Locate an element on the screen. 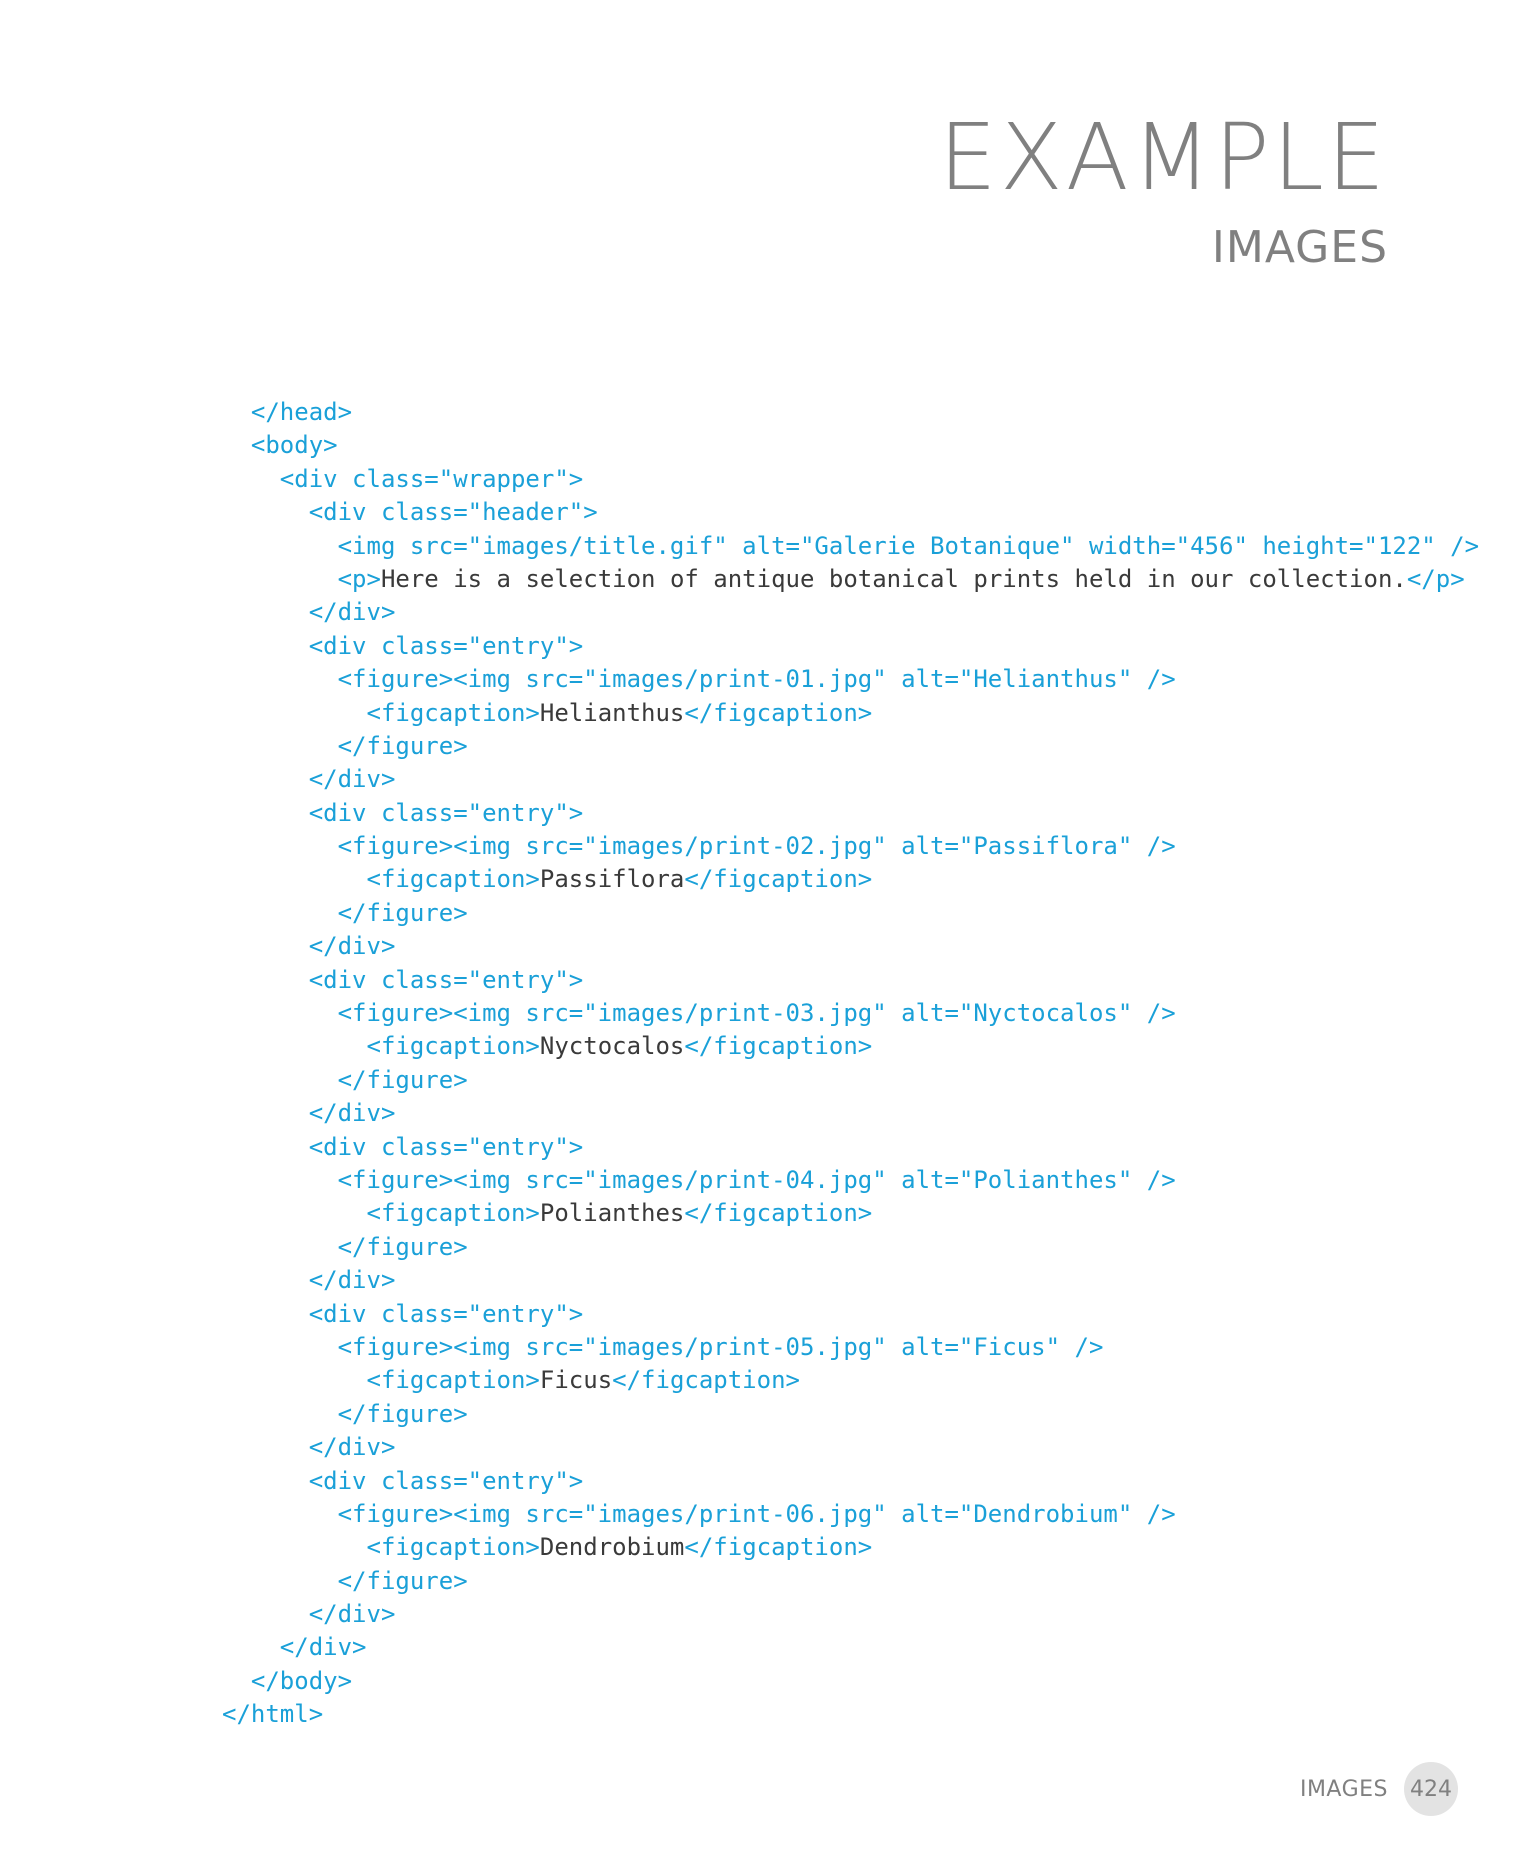 This screenshot has width=1516, height=1876. code-line: <body> is located at coordinates (850, 445).